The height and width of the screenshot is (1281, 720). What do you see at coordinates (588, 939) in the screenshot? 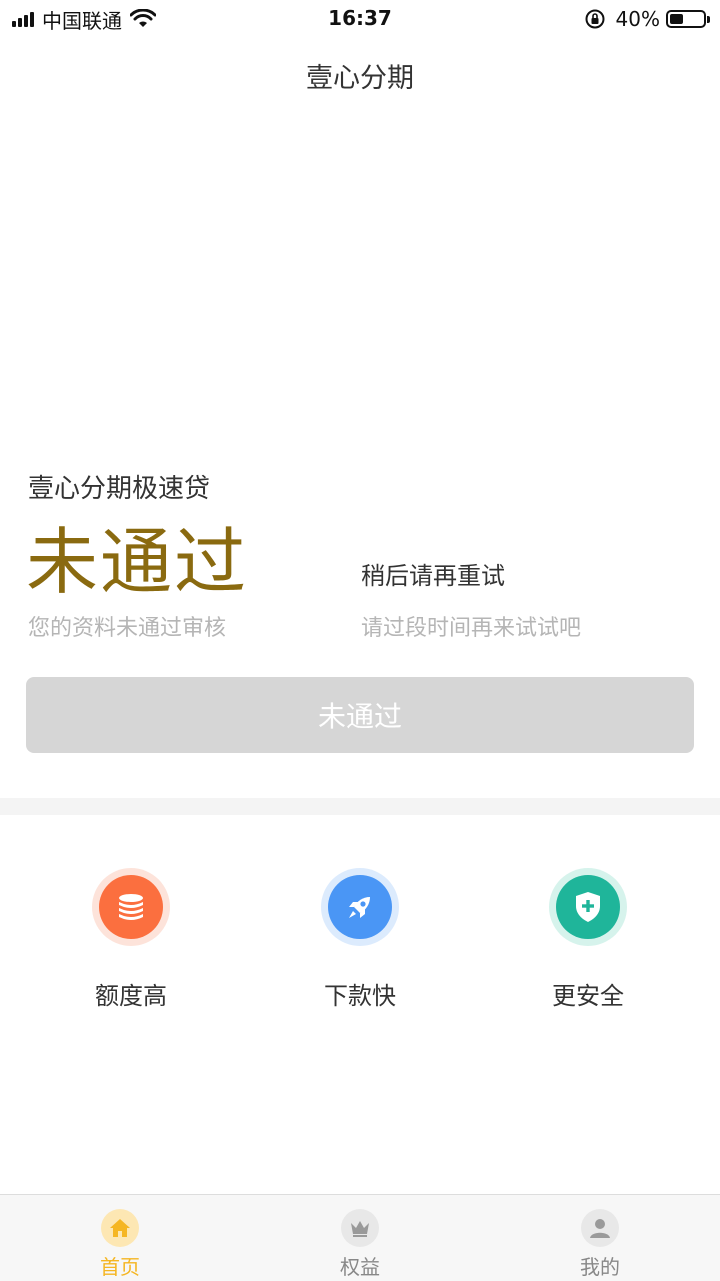
I see `feature-safer: 更安全` at bounding box center [588, 939].